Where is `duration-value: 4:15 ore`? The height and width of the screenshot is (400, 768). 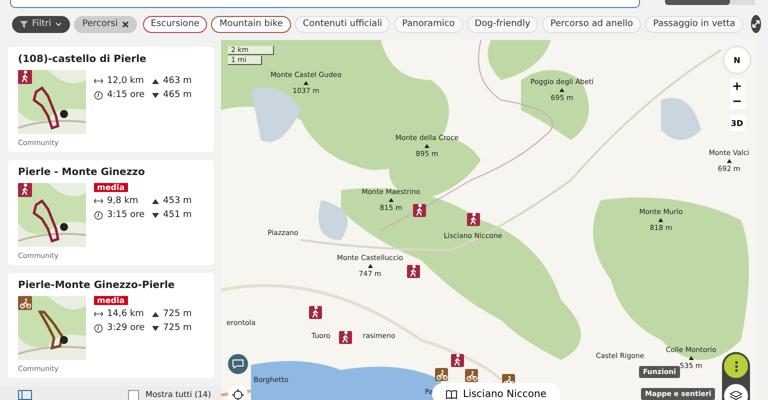 duration-value: 4:15 ore is located at coordinates (126, 95).